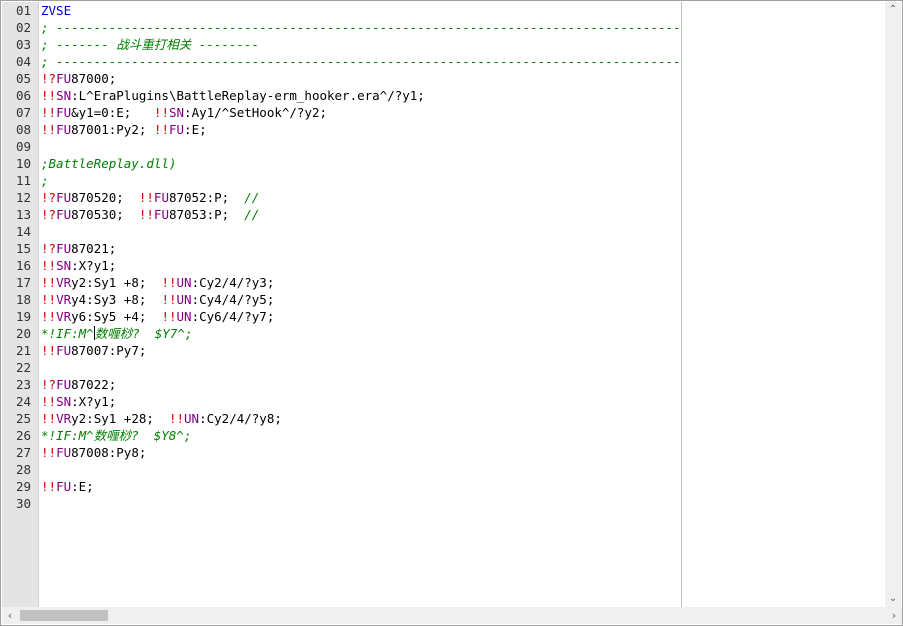 The width and height of the screenshot is (903, 626). Describe the element at coordinates (361, 486) in the screenshot. I see `code-line: !!FU:E;` at that location.